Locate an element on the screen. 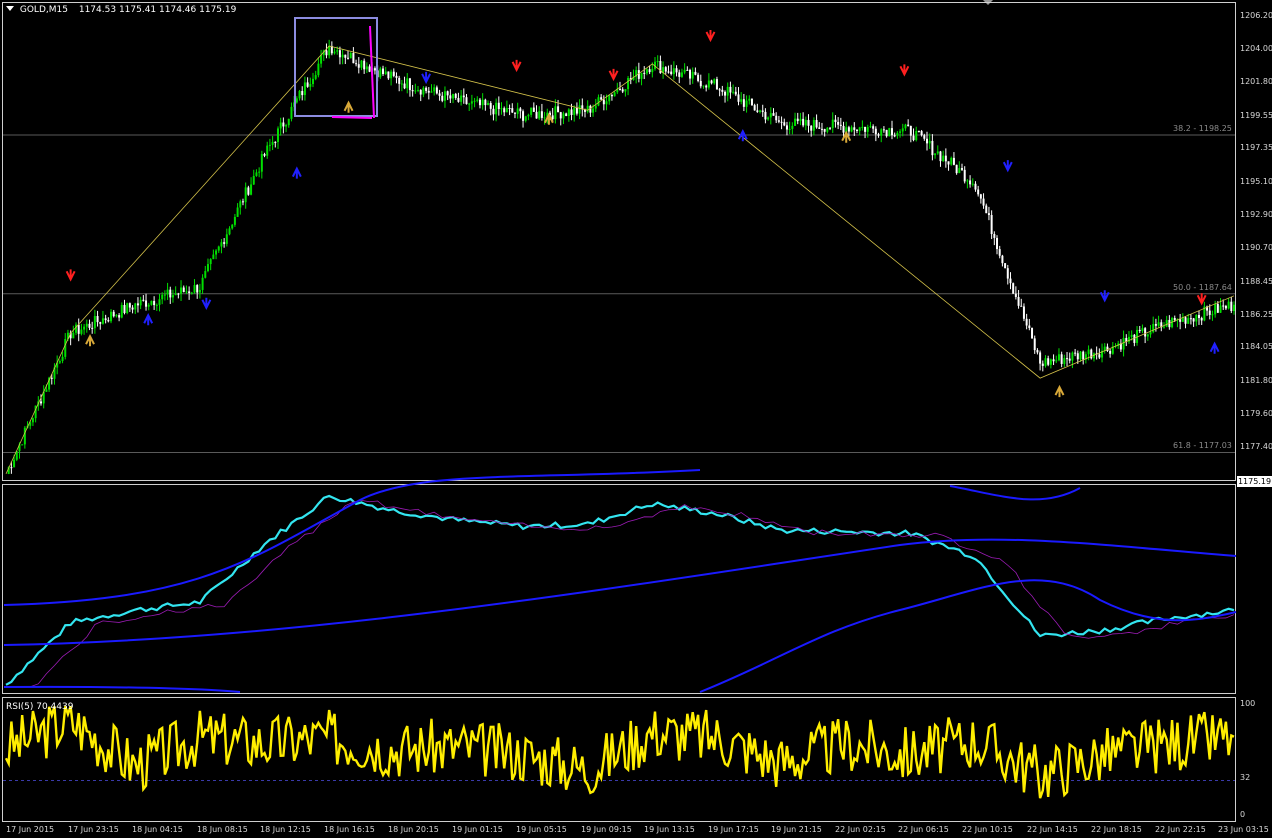 Image resolution: width=1272 pixels, height=838 pixels. band-middle-line is located at coordinates (620, 592).